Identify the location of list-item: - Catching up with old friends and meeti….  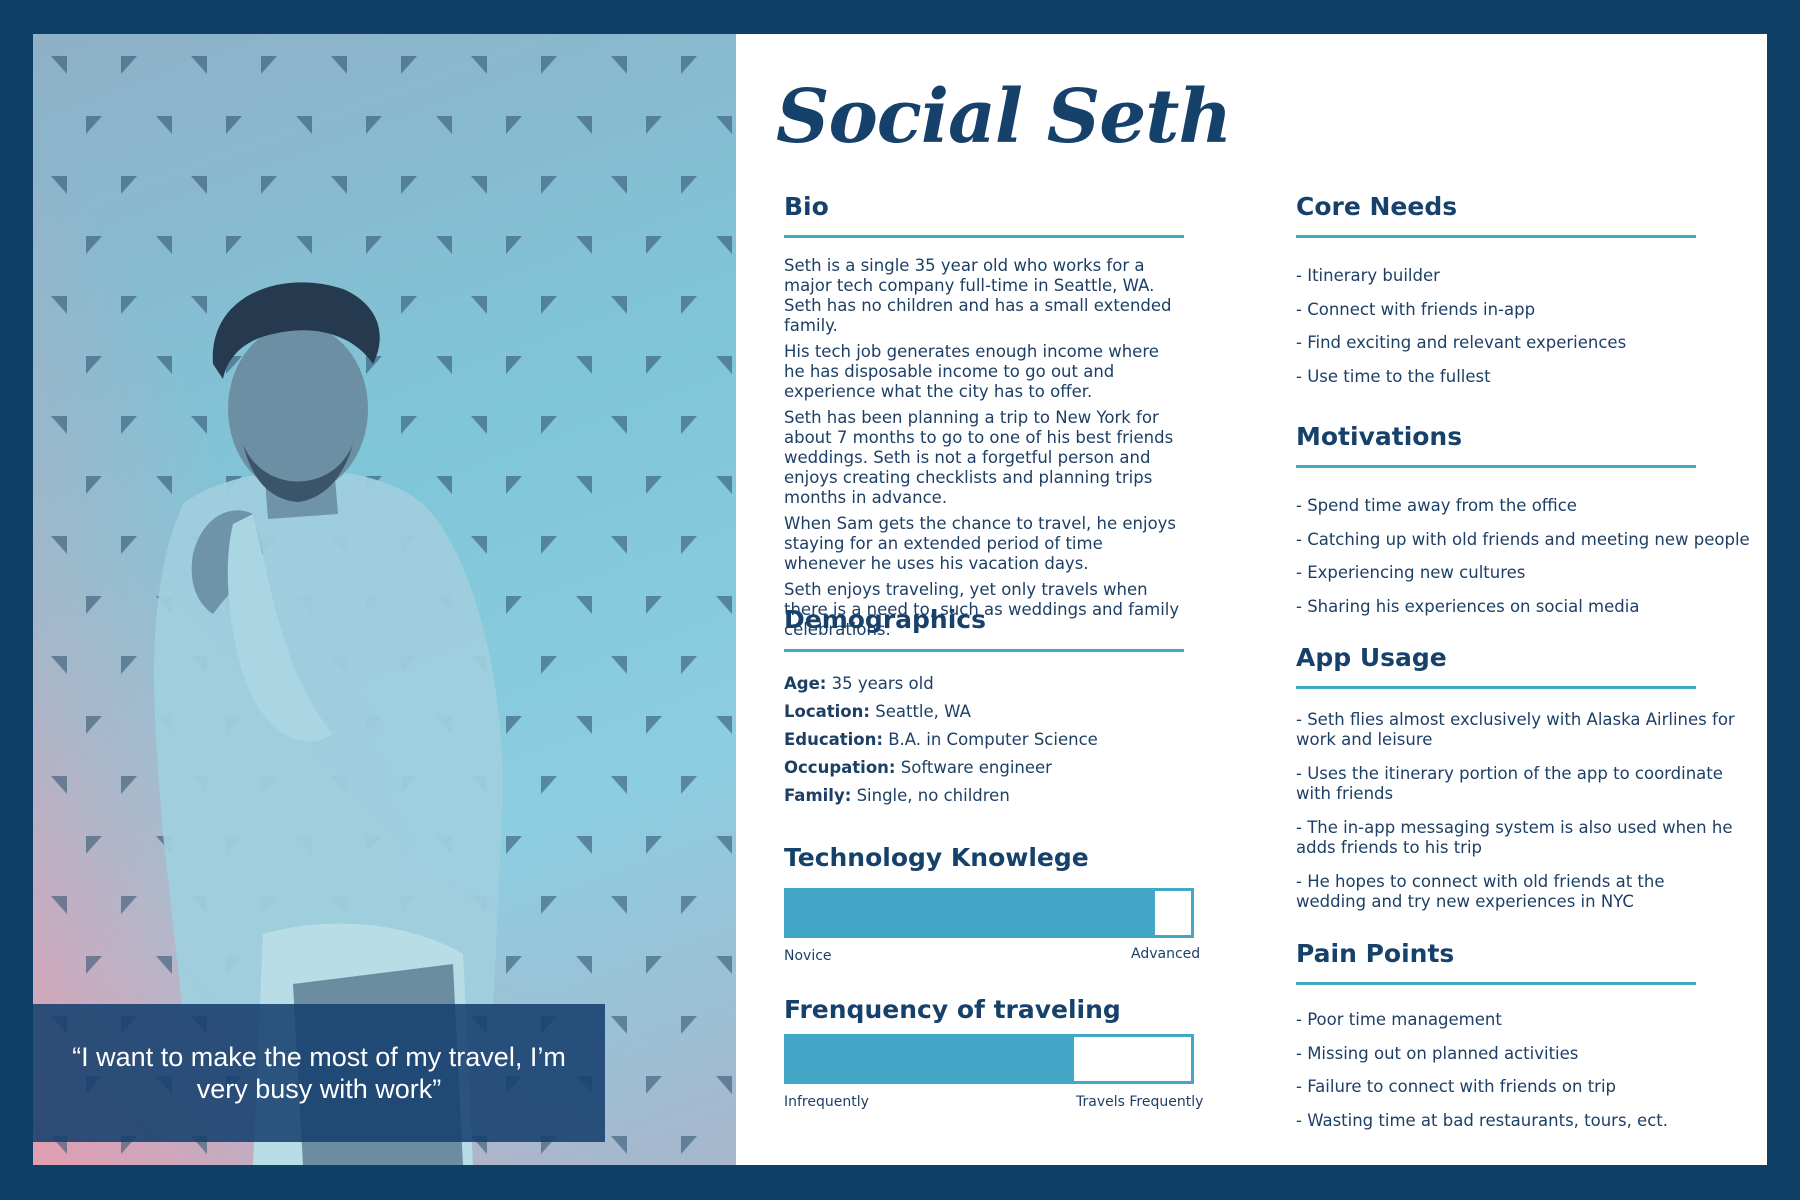
(1523, 539).